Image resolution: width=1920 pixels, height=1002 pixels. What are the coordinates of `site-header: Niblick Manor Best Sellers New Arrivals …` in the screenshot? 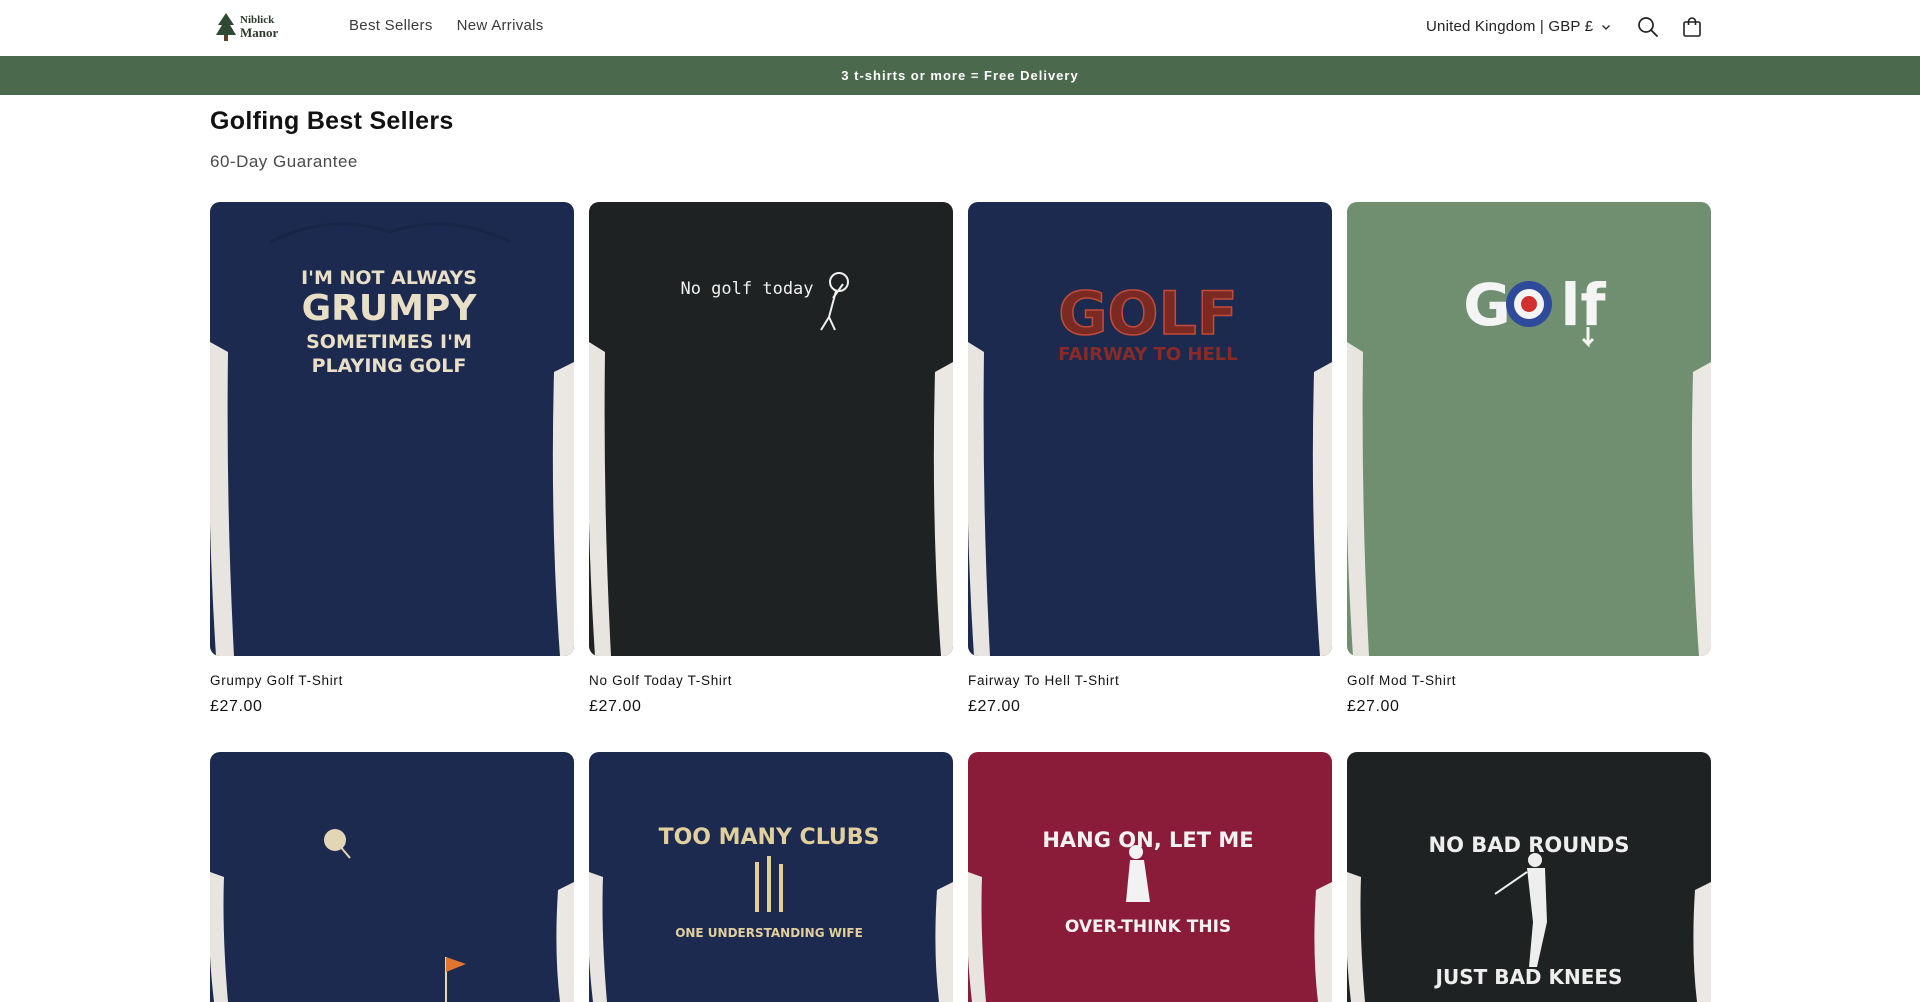 It's located at (960, 28).